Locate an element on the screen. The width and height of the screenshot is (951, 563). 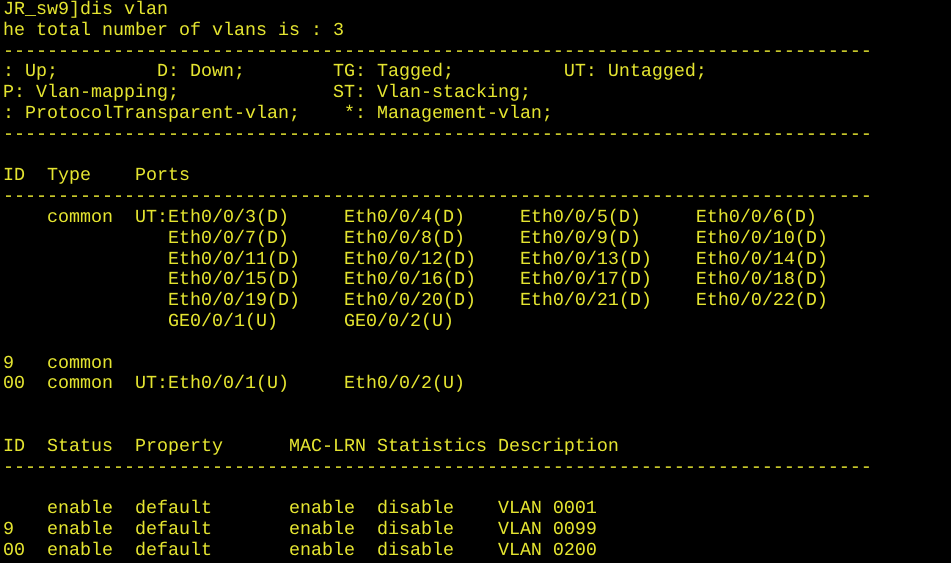
terminal-line: Eth0/0/11(D) Eth0/0/12(D) Eth0/0/13(D) Eth0/0/14(D) is located at coordinates (497, 259).